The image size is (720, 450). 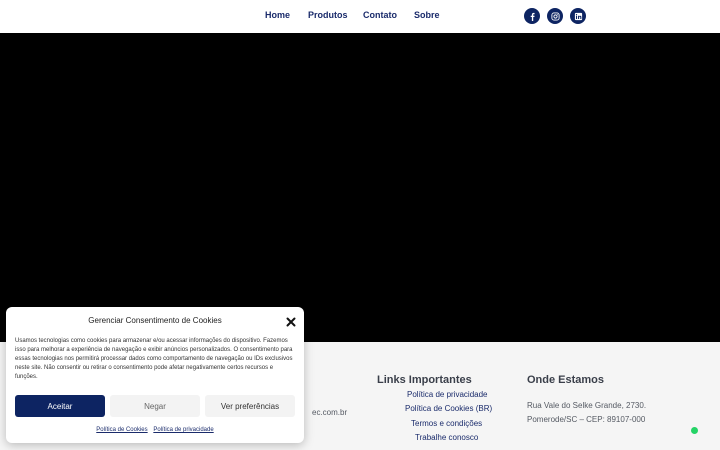 What do you see at coordinates (578, 16) in the screenshot?
I see `linkedin-icon` at bounding box center [578, 16].